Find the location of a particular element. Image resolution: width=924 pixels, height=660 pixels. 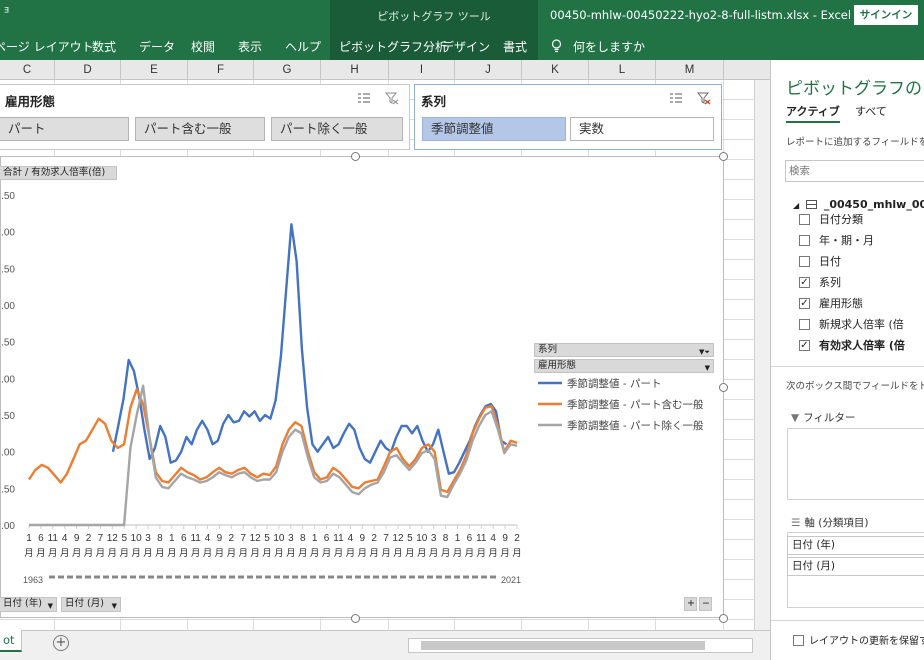

resize-handle-bottom is located at coordinates (355, 618).